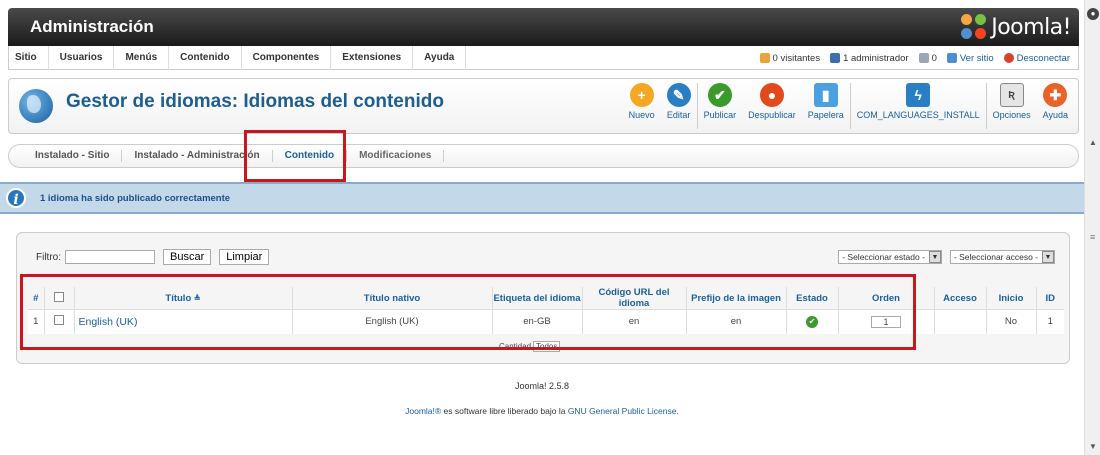  I want to click on col-id: ID, so click(1050, 298).